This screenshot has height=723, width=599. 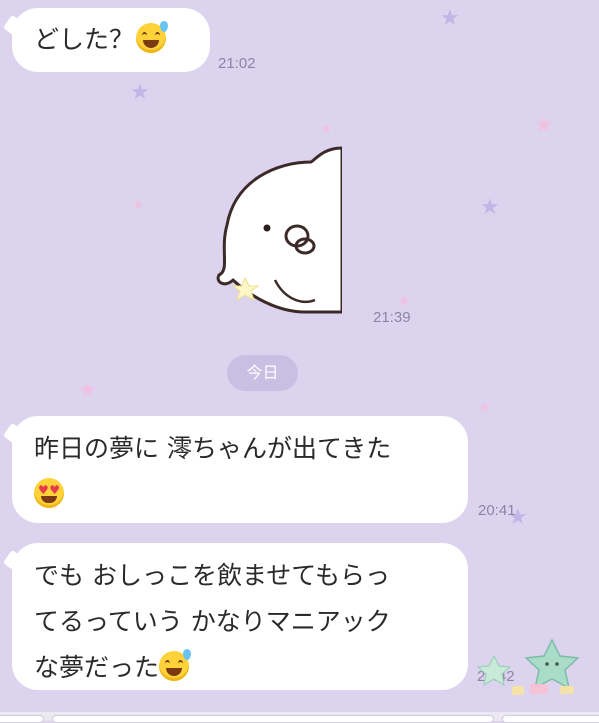 What do you see at coordinates (240, 469) in the screenshot?
I see `message-bubble: 昨日の夢に 澪ちゃんが出てきた ♥ ♥` at bounding box center [240, 469].